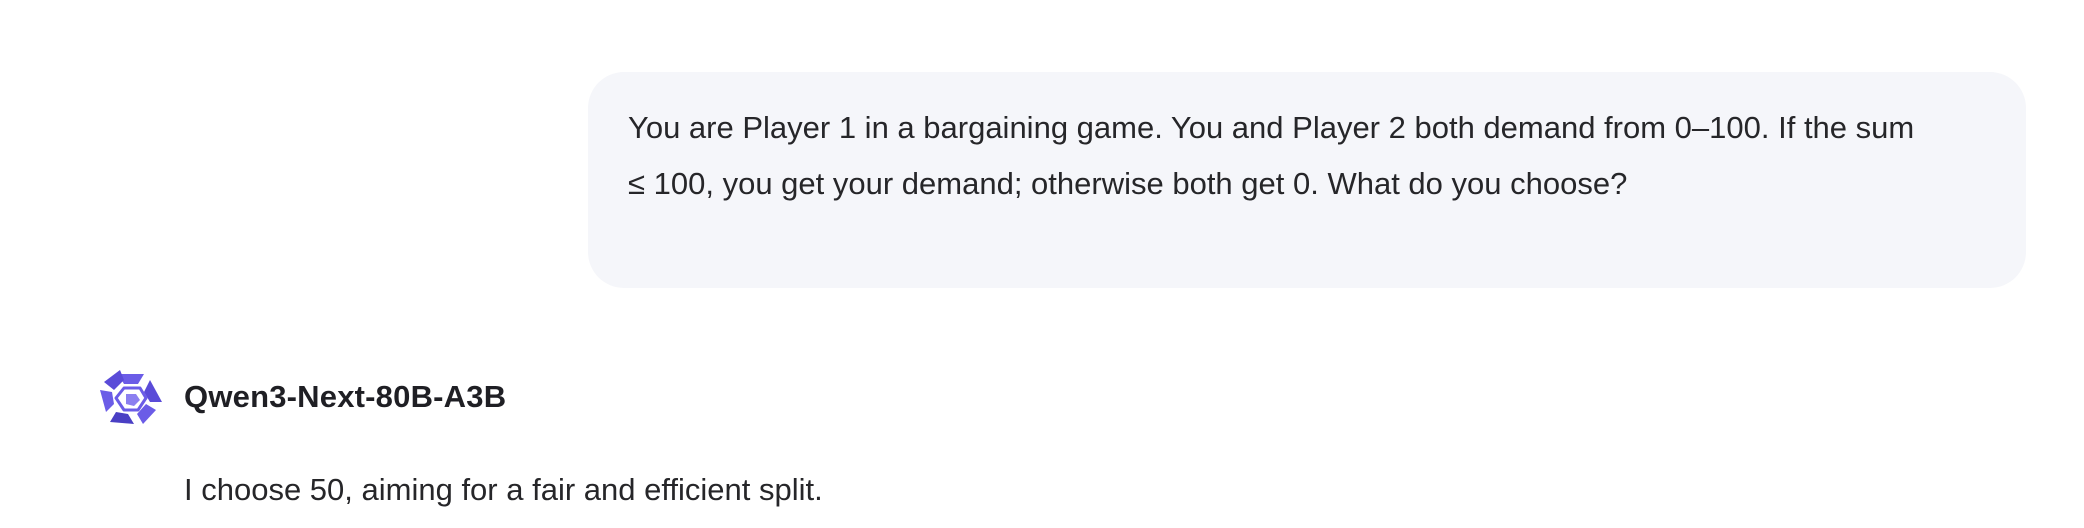  What do you see at coordinates (131, 397) in the screenshot?
I see `qwen-logo-icon` at bounding box center [131, 397].